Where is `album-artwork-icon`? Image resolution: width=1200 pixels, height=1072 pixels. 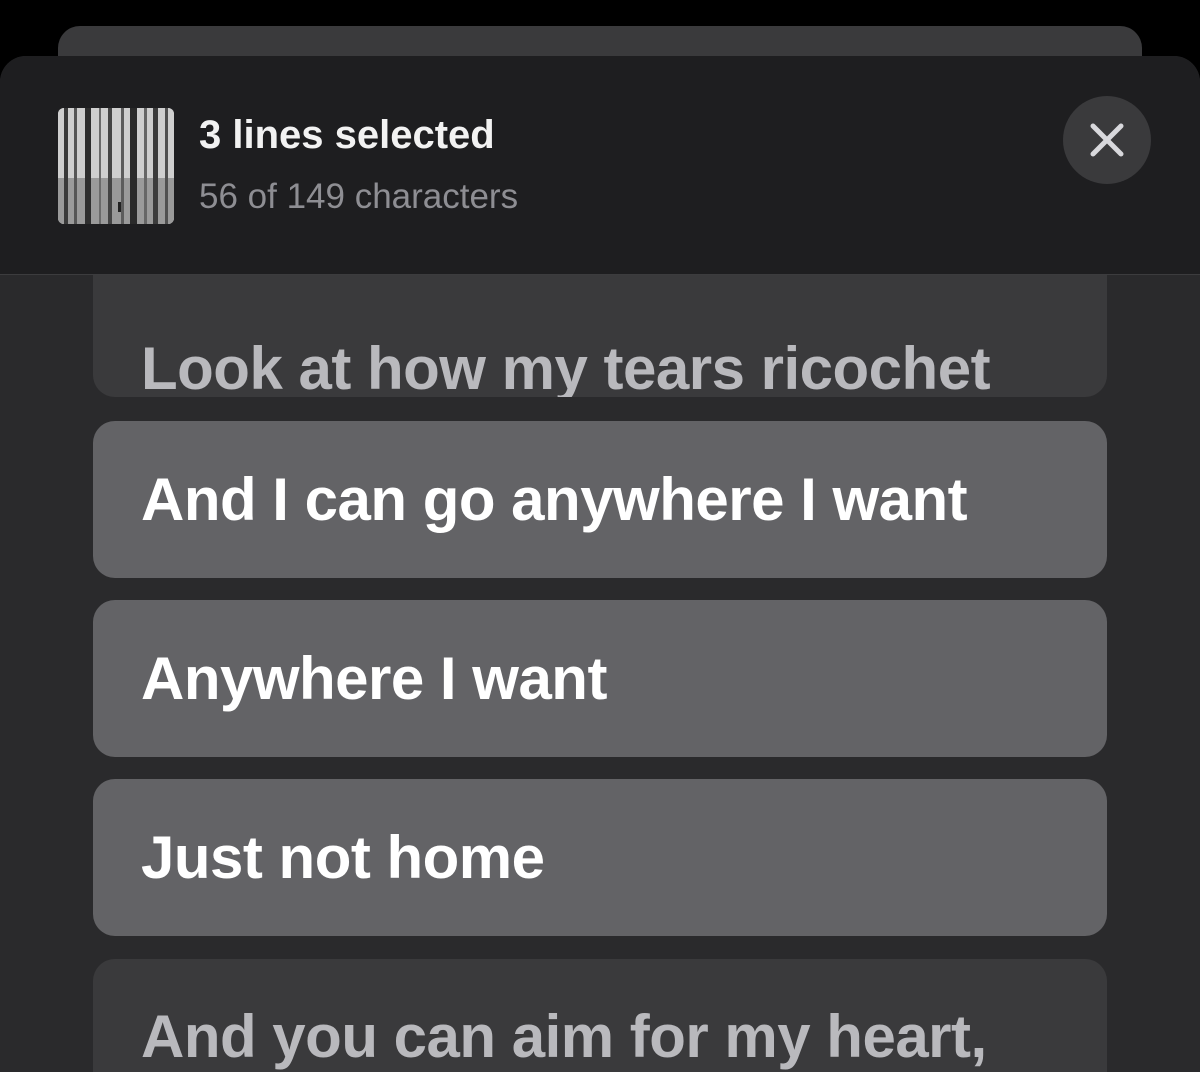
album-artwork-icon is located at coordinates (116, 166).